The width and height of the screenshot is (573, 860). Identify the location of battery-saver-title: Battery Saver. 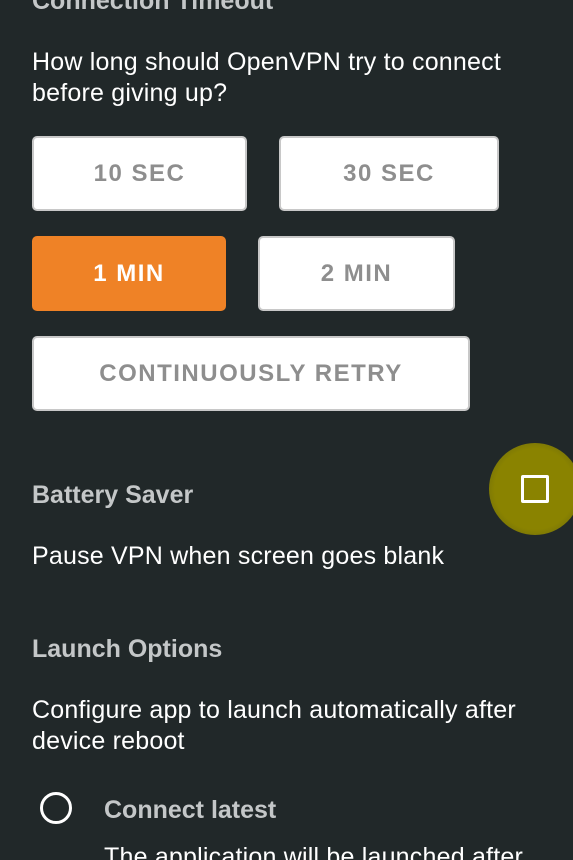
(113, 495).